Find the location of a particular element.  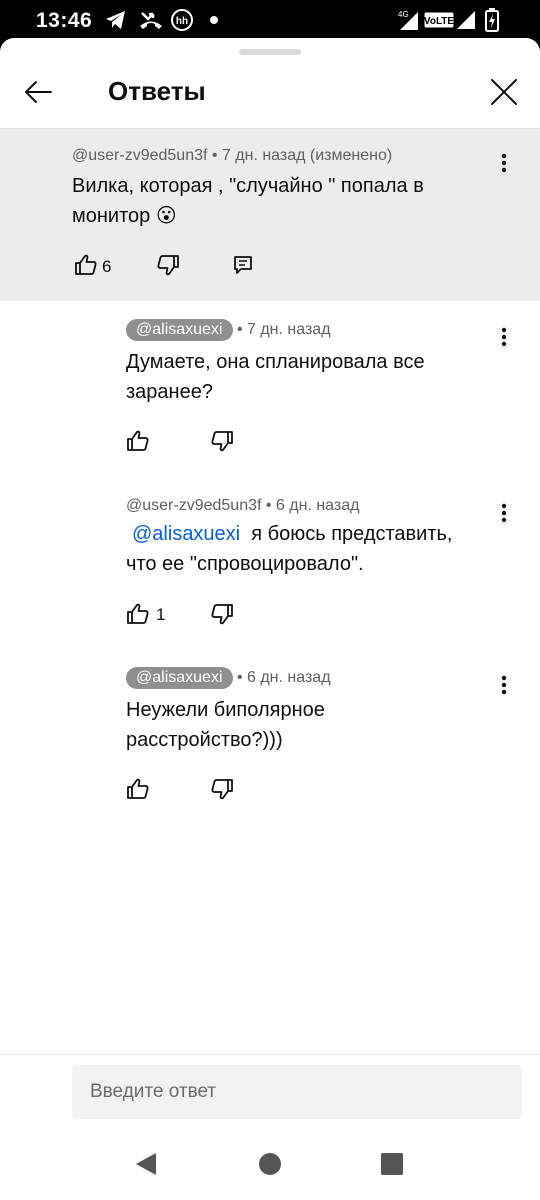

network-label: 4G is located at coordinates (403, 14).